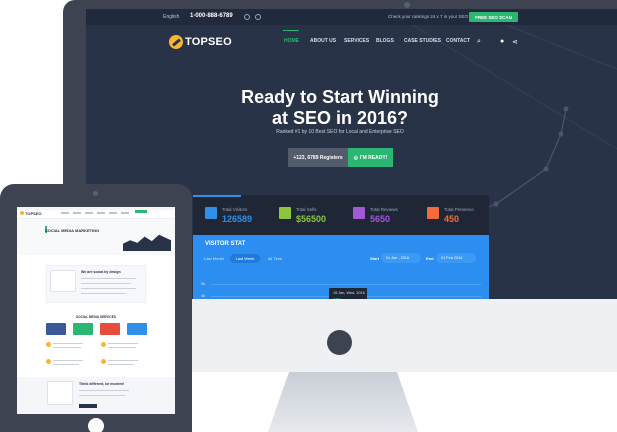 The height and width of the screenshot is (432, 617). Describe the element at coordinates (214, 258) in the screenshot. I see `tab-last-month: Last Month` at that location.